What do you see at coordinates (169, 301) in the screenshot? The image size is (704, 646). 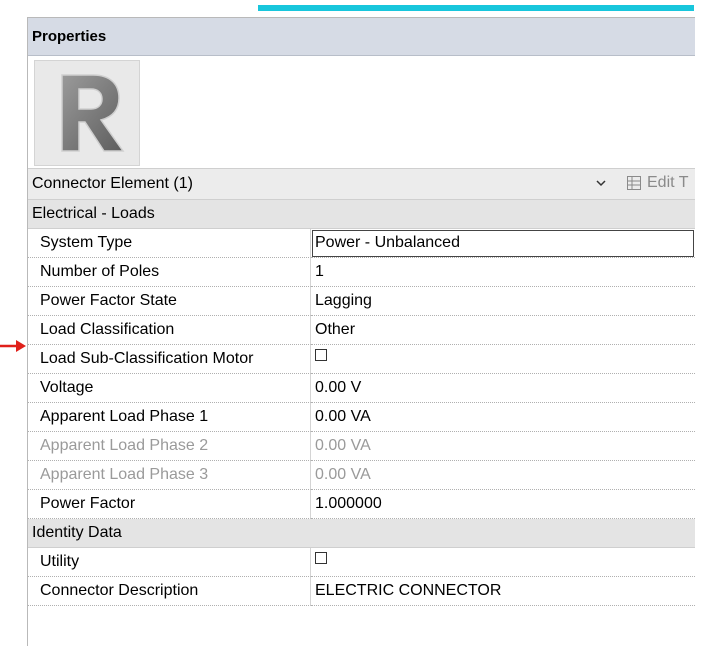 I see `property-name: Power Factor State` at bounding box center [169, 301].